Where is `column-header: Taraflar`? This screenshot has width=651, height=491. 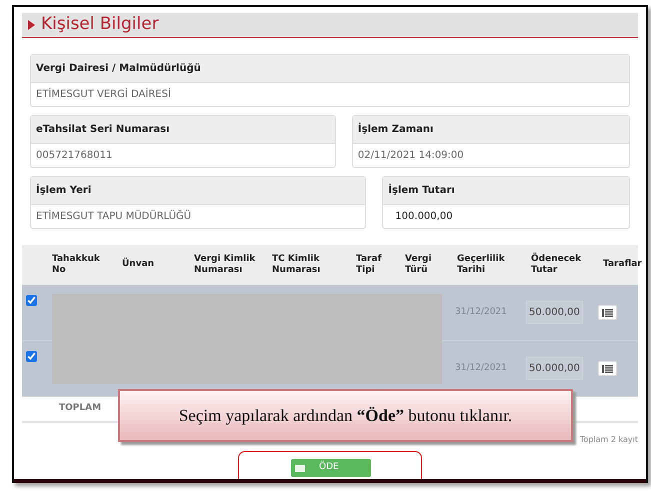
column-header: Taraflar is located at coordinates (622, 265).